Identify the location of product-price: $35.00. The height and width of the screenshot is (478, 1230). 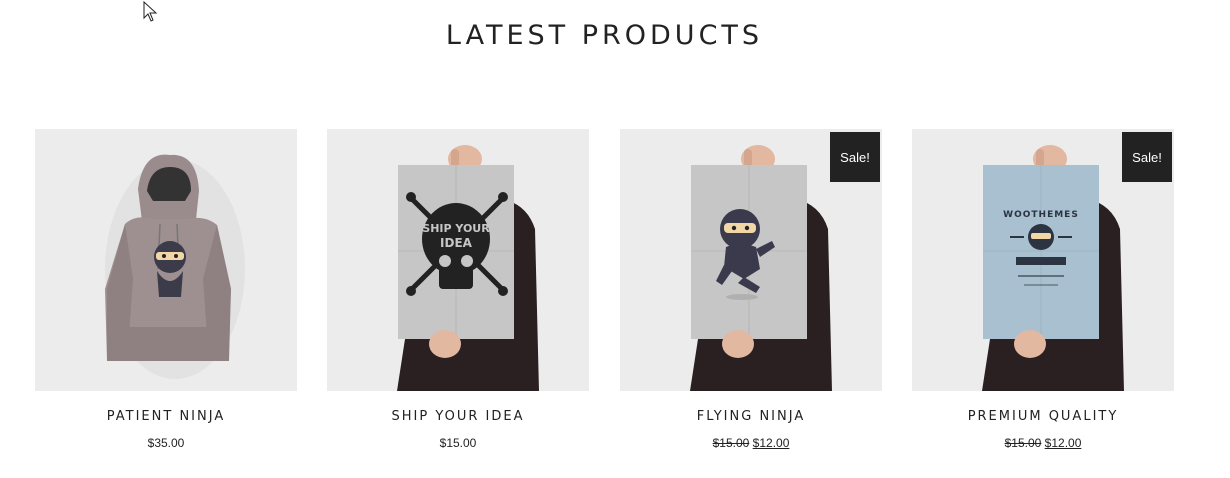
(166, 443).